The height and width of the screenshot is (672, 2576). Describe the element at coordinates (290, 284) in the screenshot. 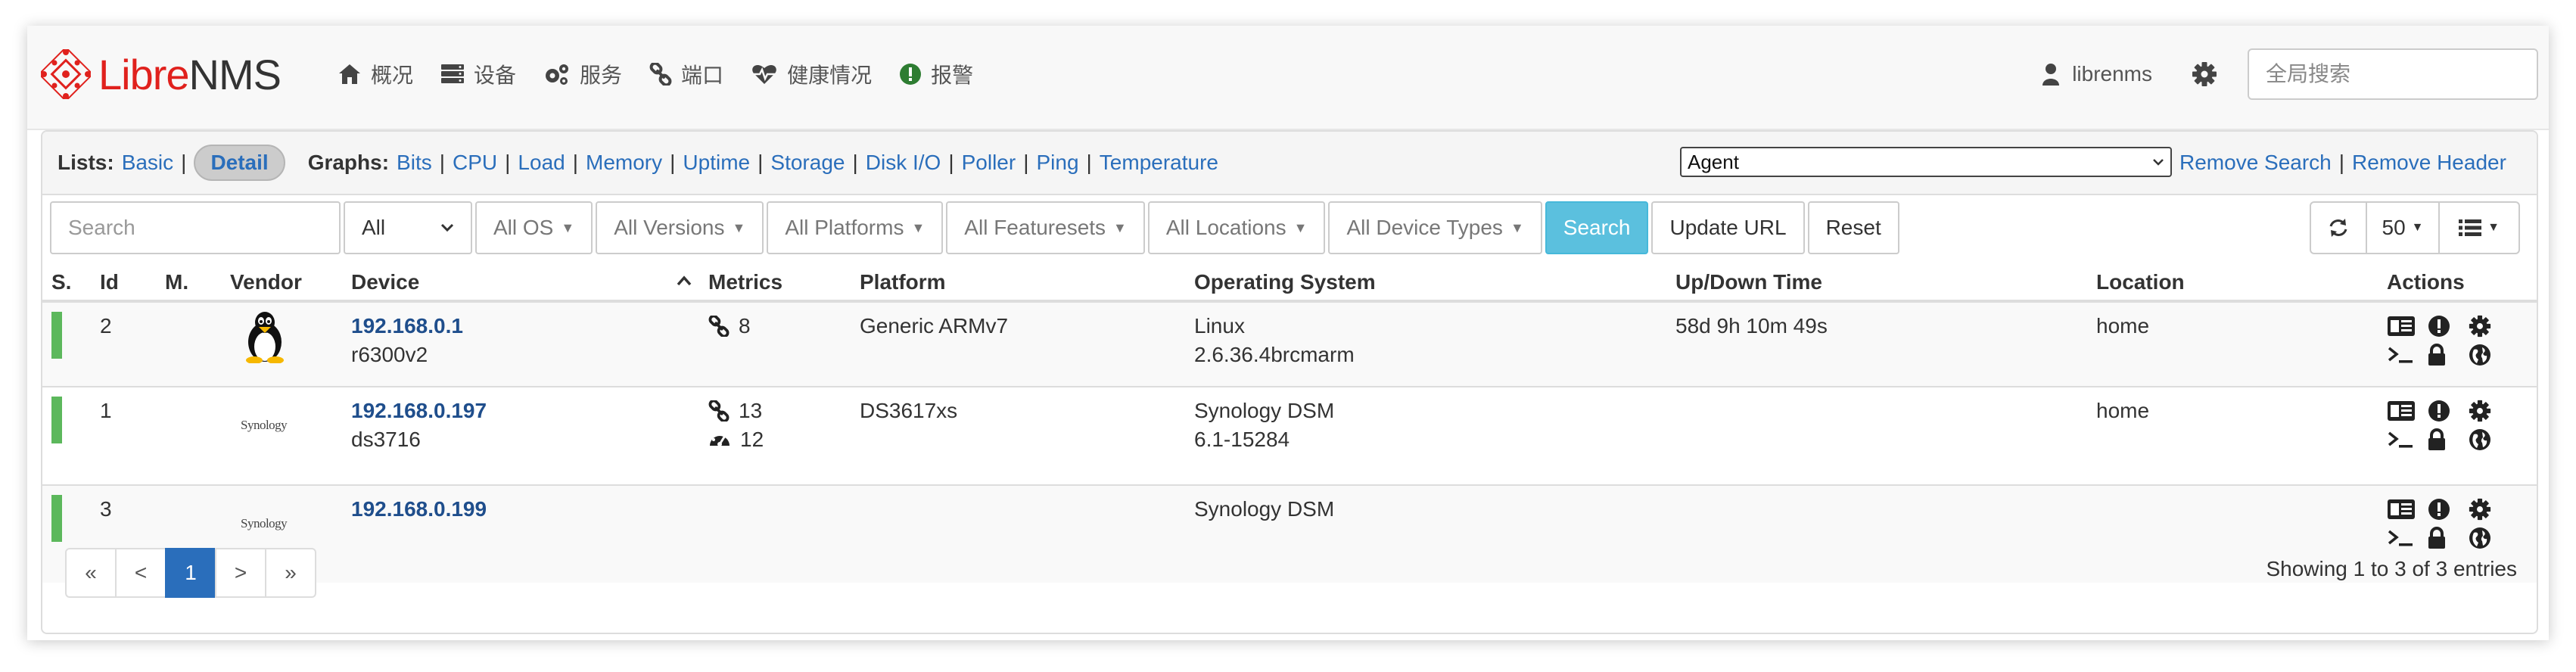

I see `col-vendor: Vendor` at that location.